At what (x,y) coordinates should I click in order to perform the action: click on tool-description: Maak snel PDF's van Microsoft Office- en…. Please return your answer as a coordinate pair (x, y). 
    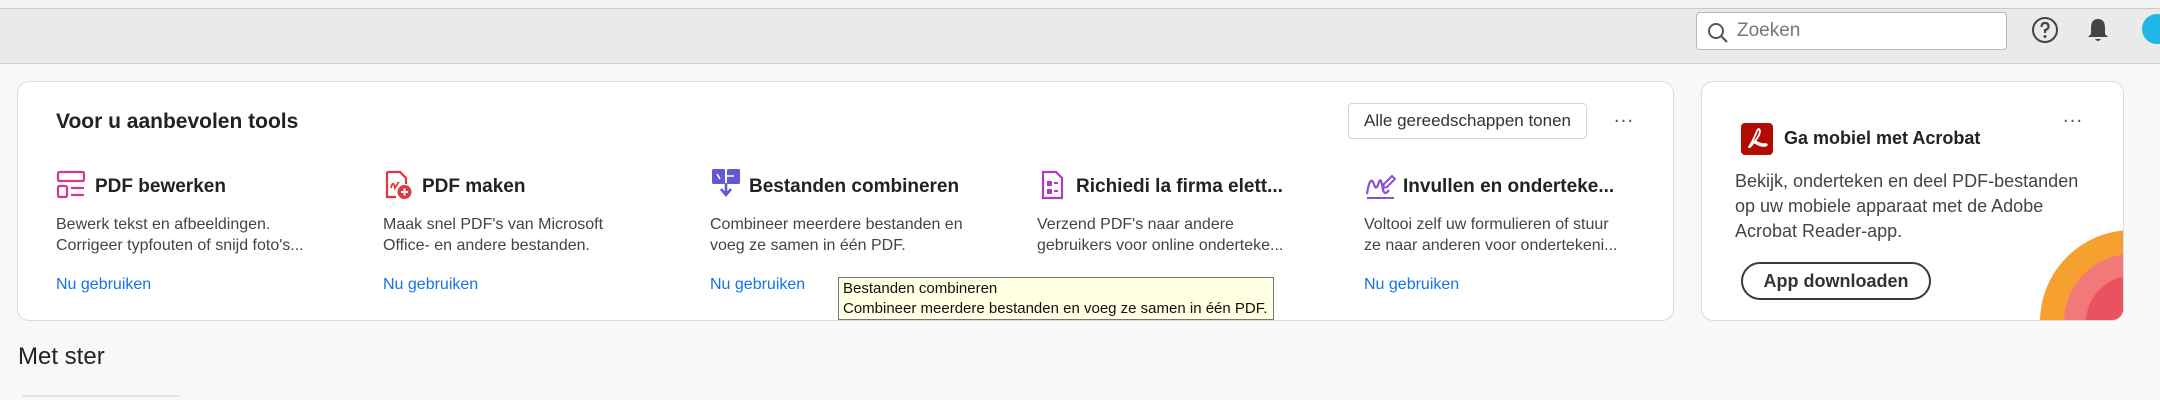
    Looking at the image, I should click on (493, 235).